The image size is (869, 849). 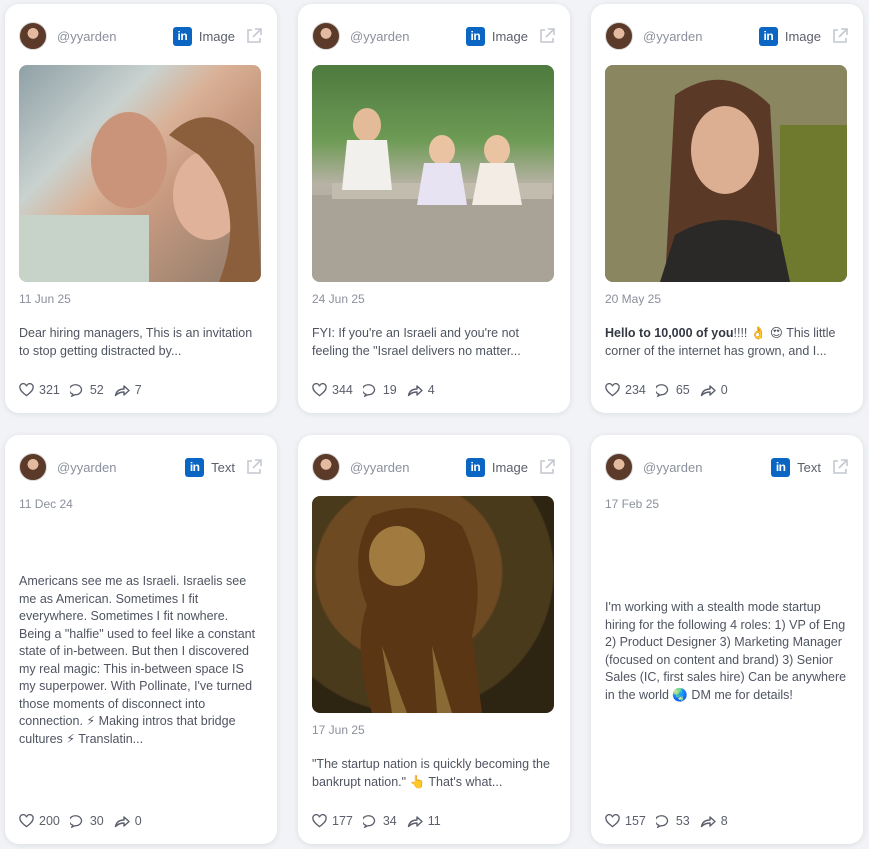 What do you see at coordinates (379, 390) in the screenshot?
I see `comments: 19` at bounding box center [379, 390].